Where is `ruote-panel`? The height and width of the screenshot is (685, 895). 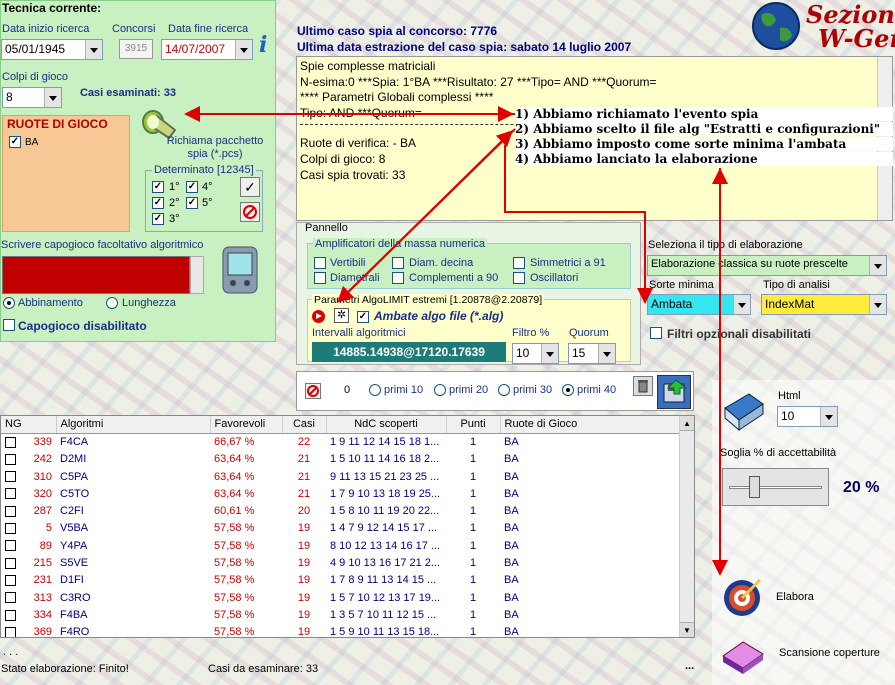 ruote-panel is located at coordinates (66, 173).